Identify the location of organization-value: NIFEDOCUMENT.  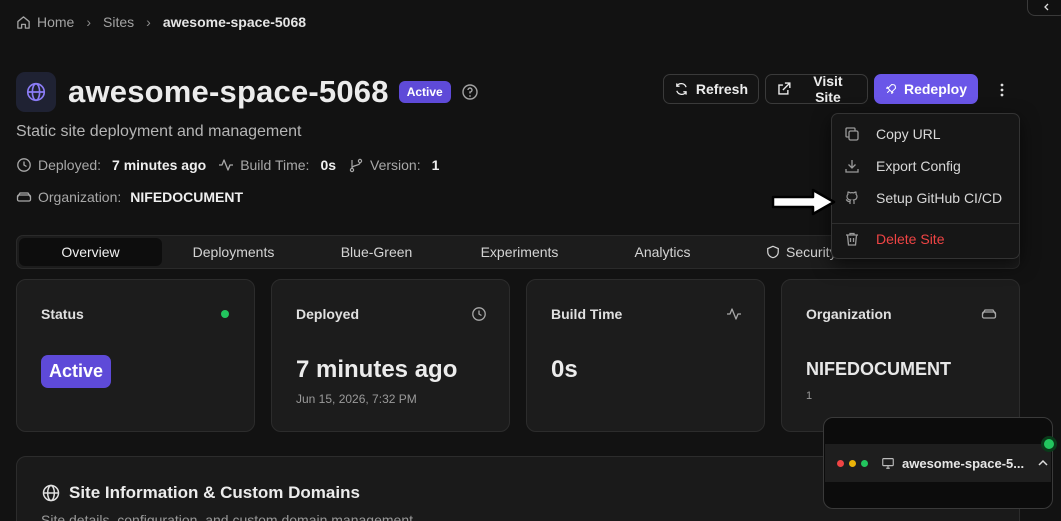
(878, 369).